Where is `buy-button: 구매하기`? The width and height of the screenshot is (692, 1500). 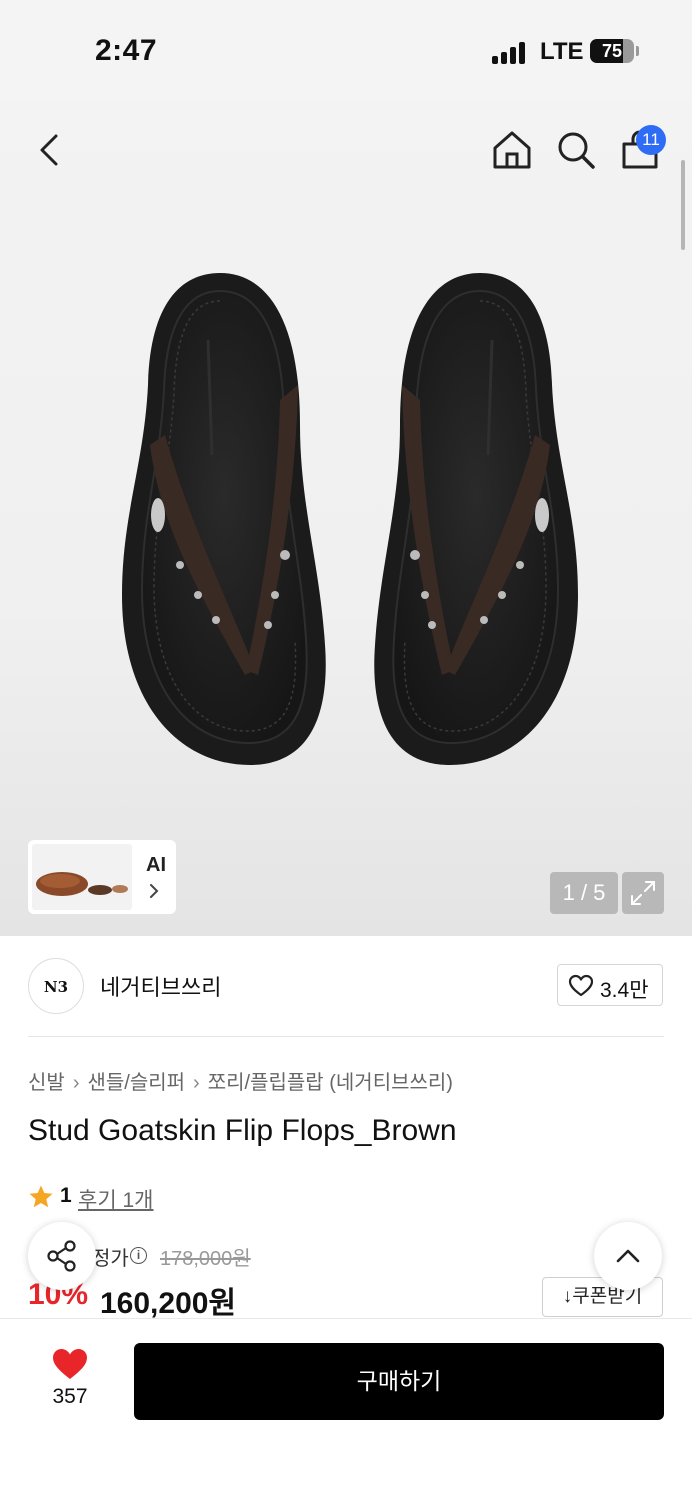
buy-button: 구매하기 is located at coordinates (399, 1381).